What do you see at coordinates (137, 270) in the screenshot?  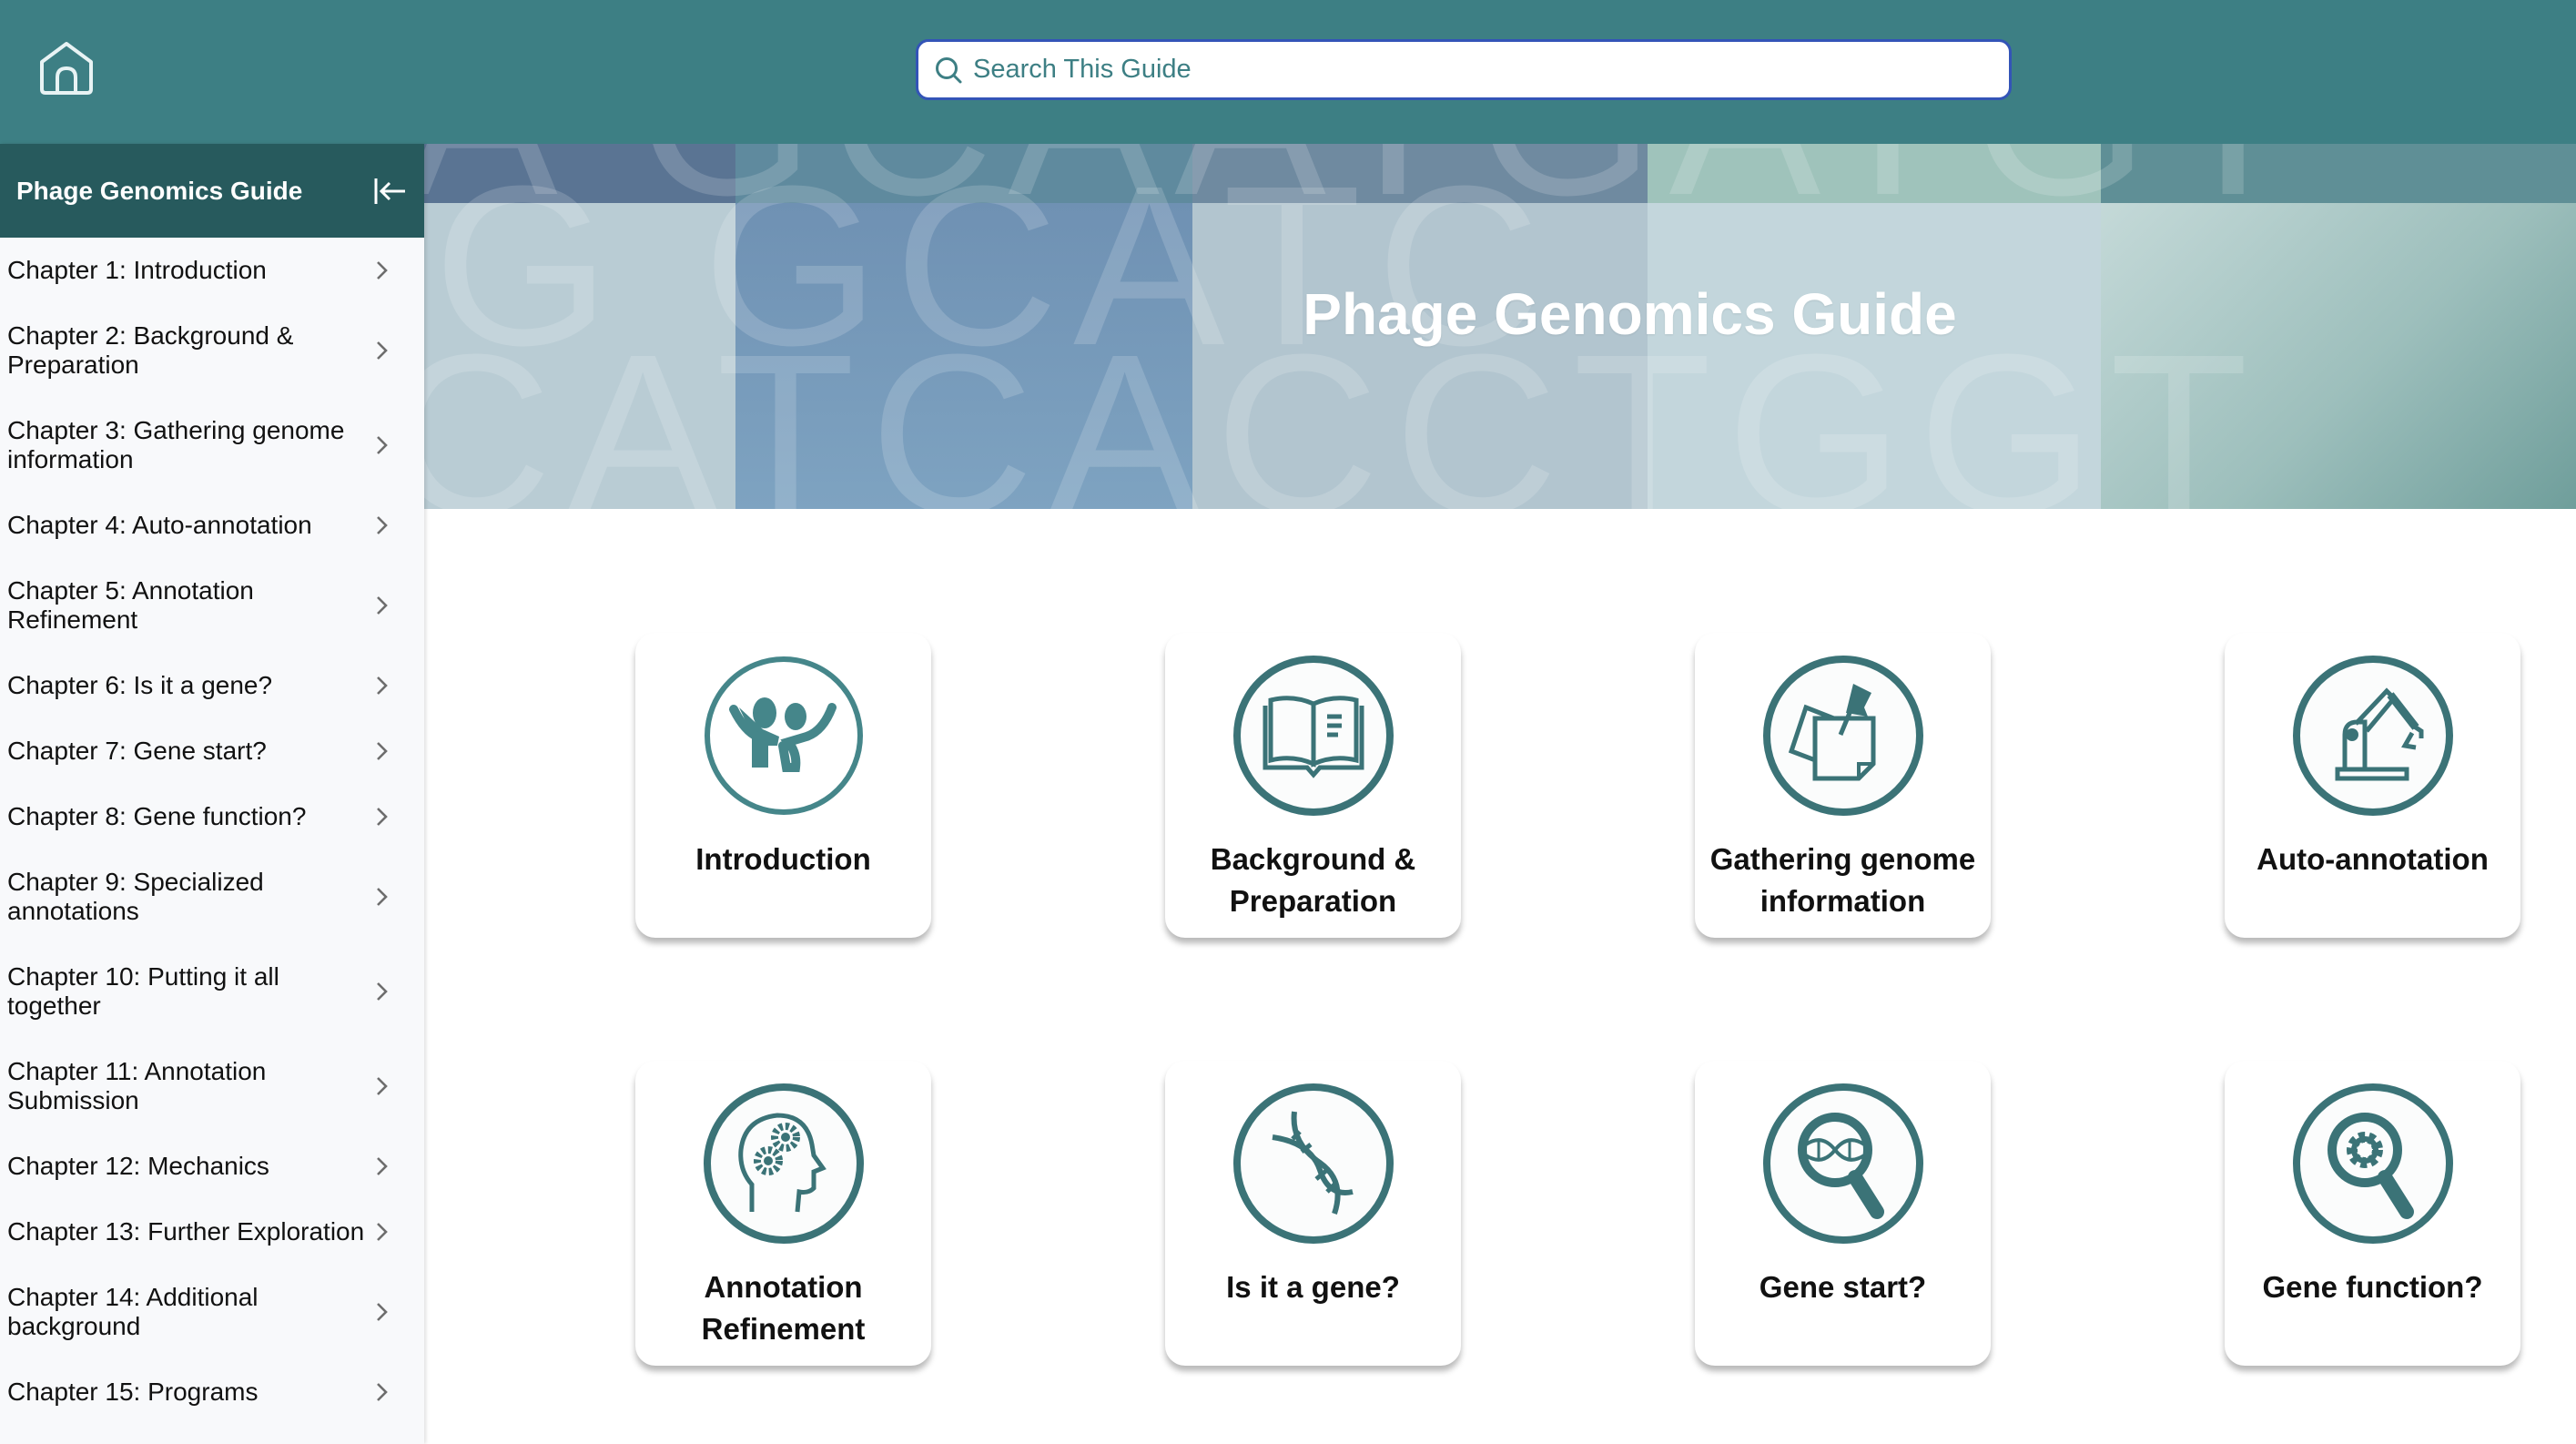 I see `sidebar-item-label: Chapter 1: Introduction` at bounding box center [137, 270].